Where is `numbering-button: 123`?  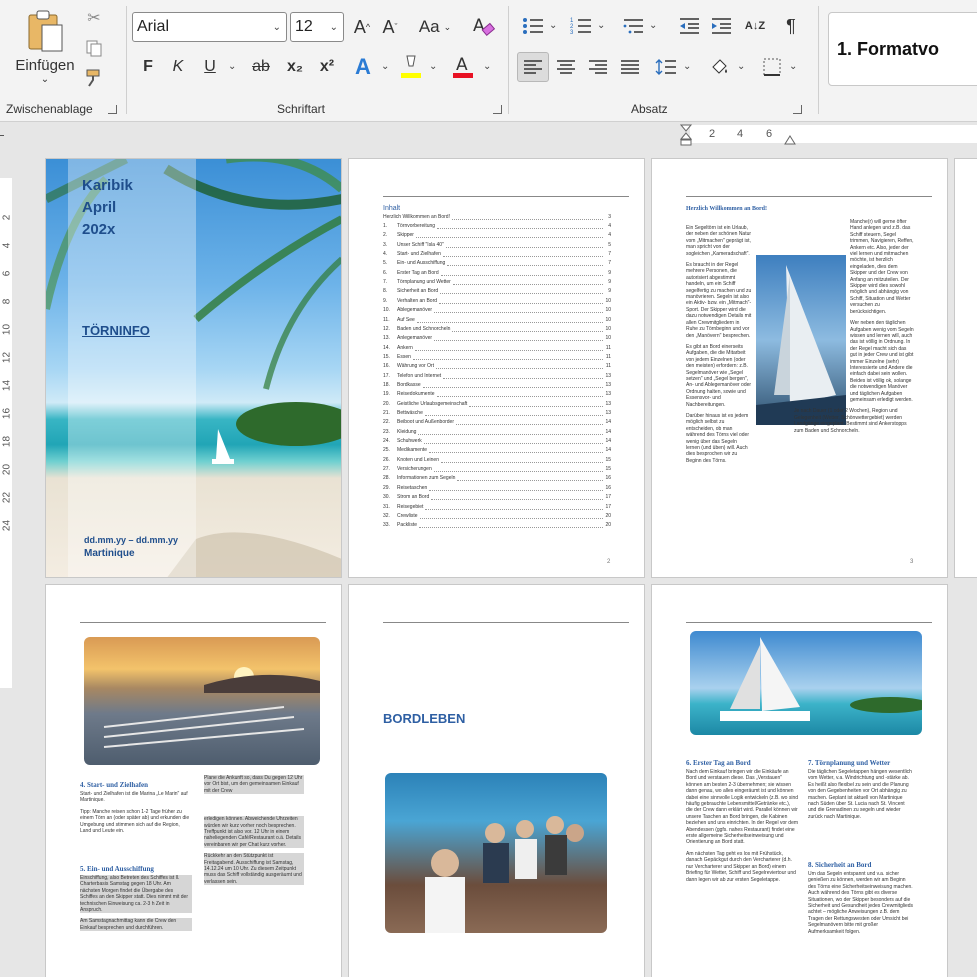
numbering-button: 123 is located at coordinates (581, 26).